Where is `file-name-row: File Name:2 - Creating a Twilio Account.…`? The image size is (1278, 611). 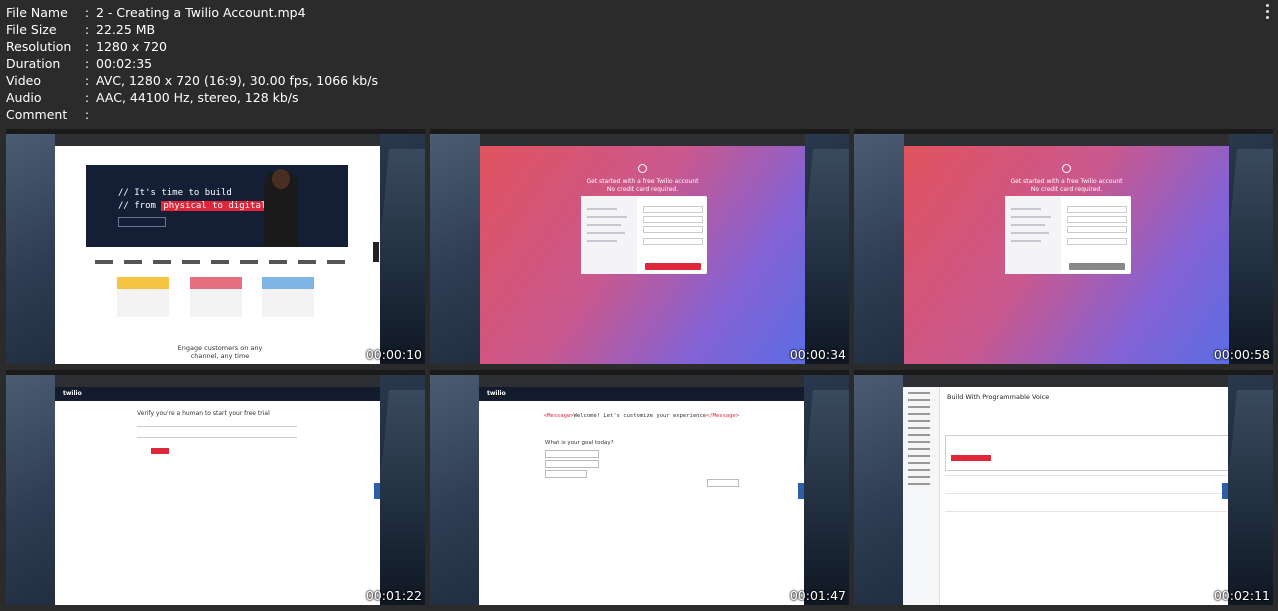 file-name-row: File Name:2 - Creating a Twilio Account.… is located at coordinates (192, 12).